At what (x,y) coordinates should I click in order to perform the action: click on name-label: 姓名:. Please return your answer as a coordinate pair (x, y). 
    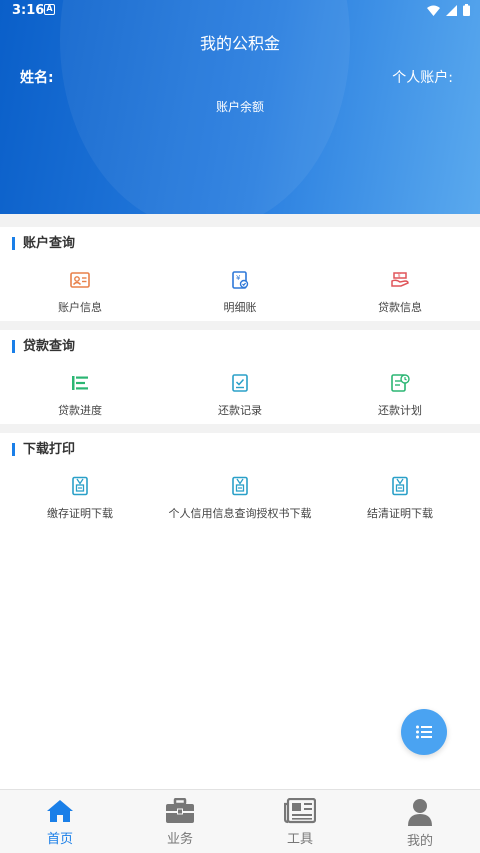
    Looking at the image, I should click on (37, 78).